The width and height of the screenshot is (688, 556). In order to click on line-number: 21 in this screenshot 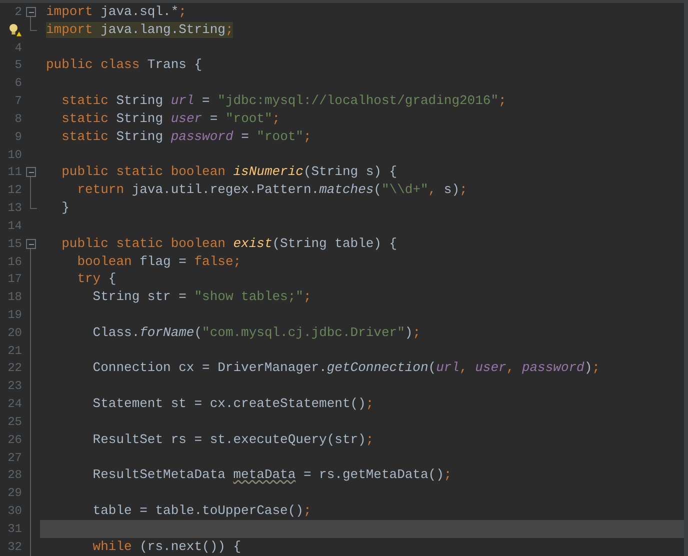, I will do `click(15, 351)`.